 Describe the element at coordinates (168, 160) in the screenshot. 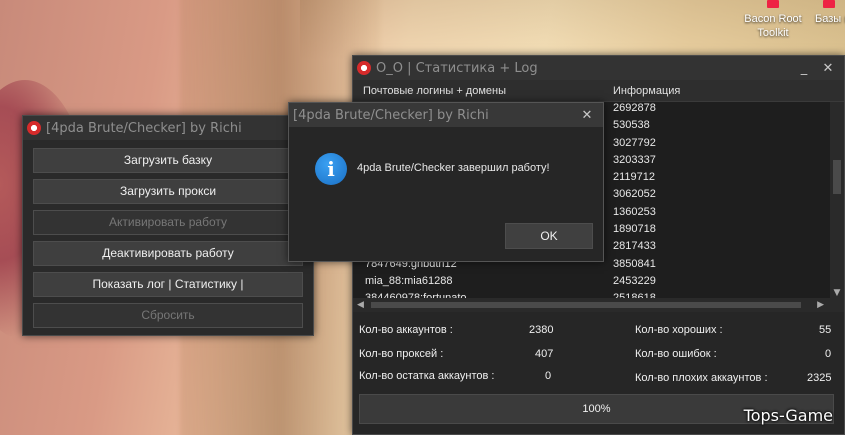

I see `load-base-button: Загрузить базку` at that location.